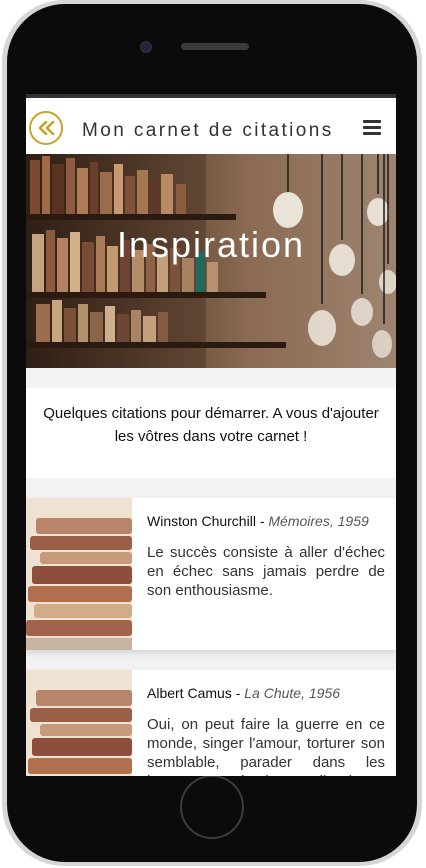  What do you see at coordinates (215, 46) in the screenshot?
I see `speaker-grille` at bounding box center [215, 46].